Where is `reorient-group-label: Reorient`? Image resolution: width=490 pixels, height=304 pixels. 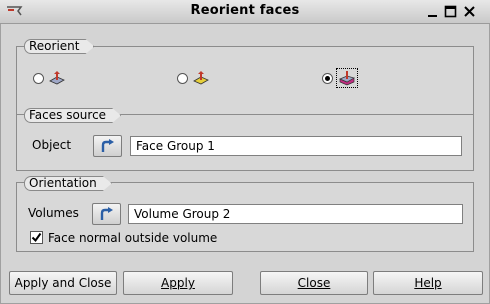
reorient-group-label: Reorient is located at coordinates (59, 46).